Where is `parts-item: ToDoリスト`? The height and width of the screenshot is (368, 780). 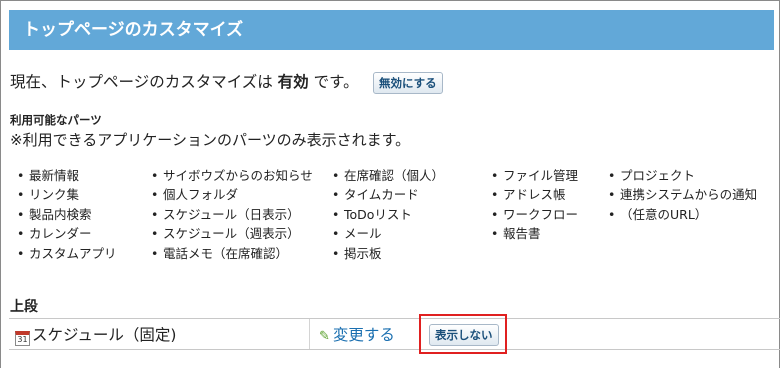
parts-item: ToDoリスト is located at coordinates (385, 215).